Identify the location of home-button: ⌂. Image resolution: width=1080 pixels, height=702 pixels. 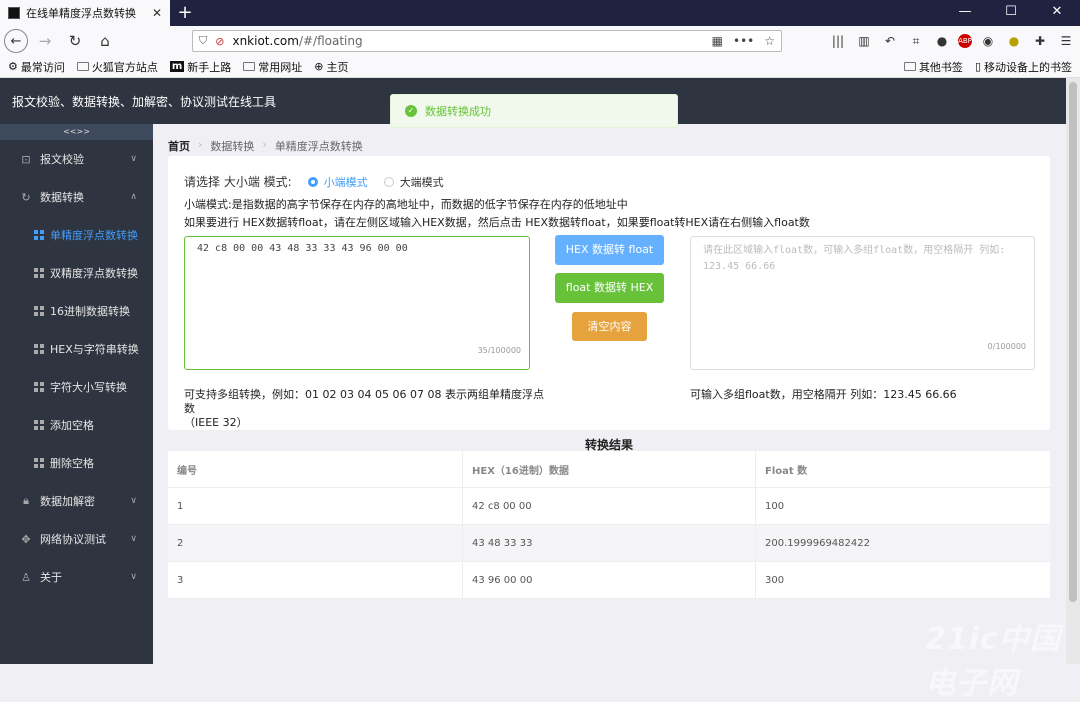
(105, 41).